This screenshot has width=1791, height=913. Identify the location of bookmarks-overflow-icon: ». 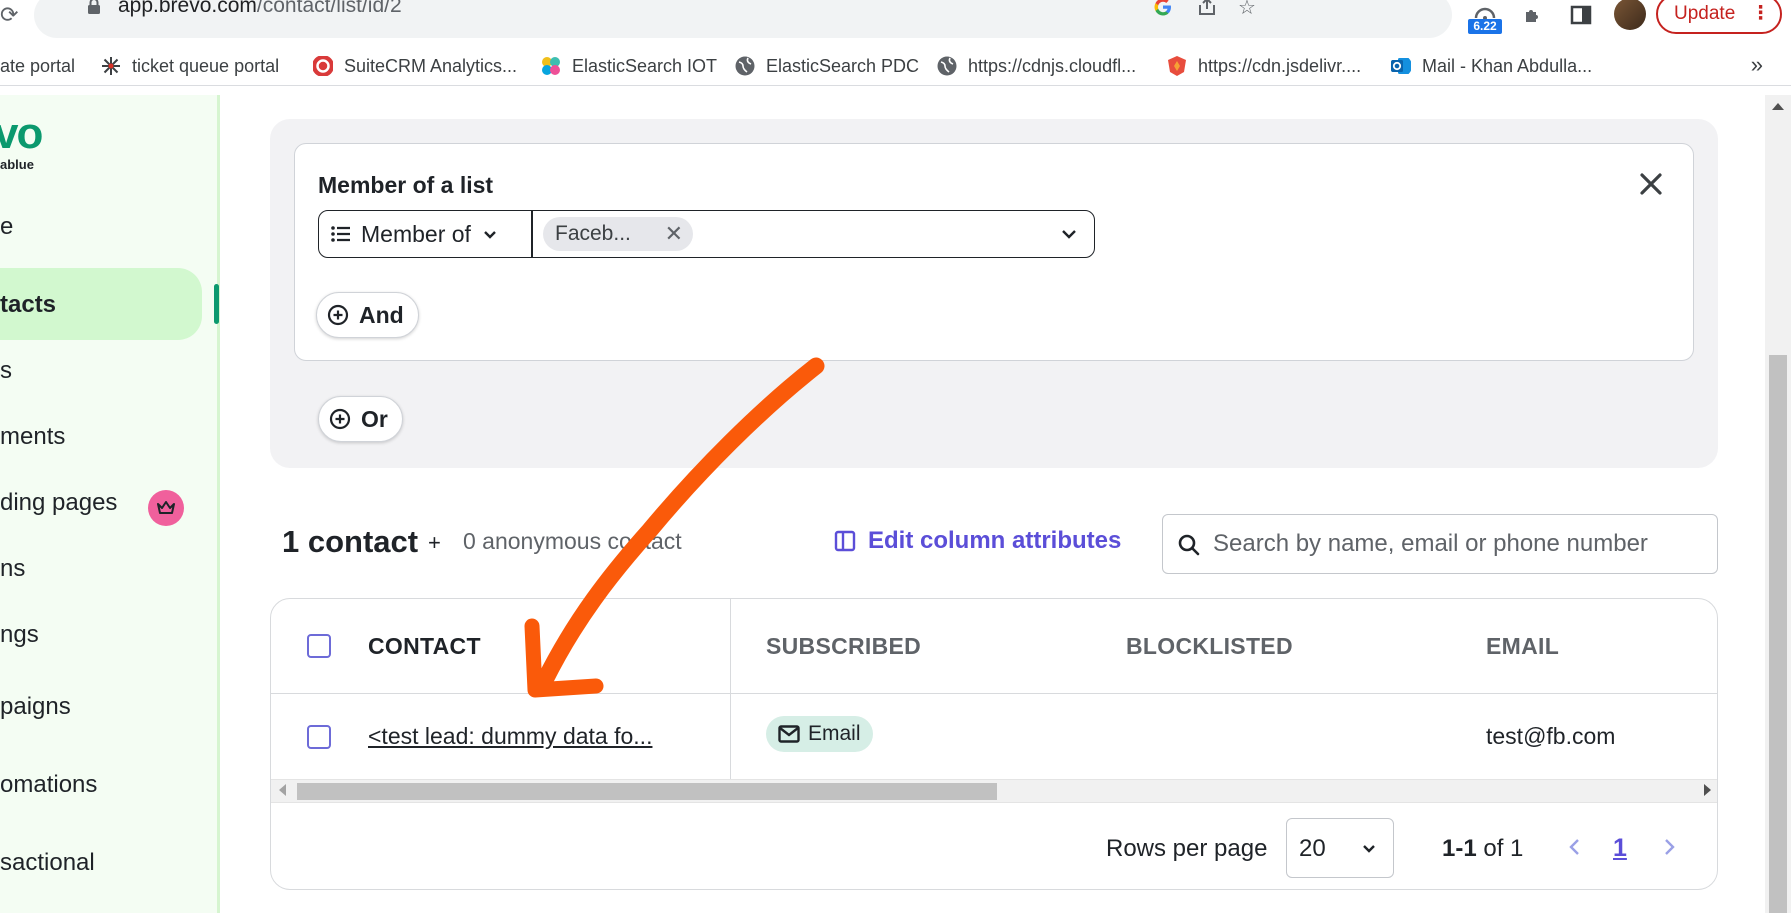
(1757, 65).